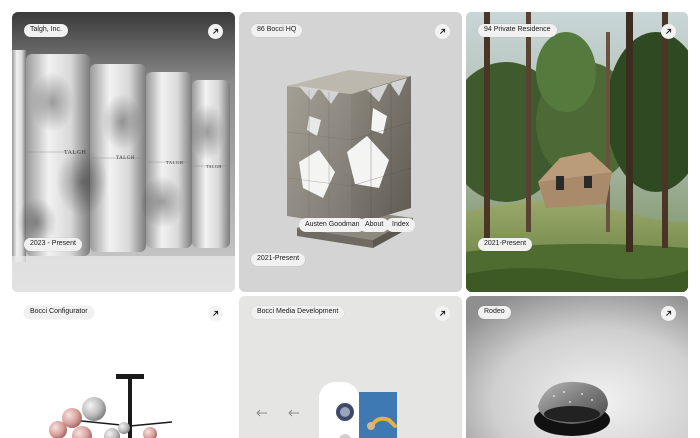  I want to click on project-card-rodeo: Rodeo, so click(577, 367).